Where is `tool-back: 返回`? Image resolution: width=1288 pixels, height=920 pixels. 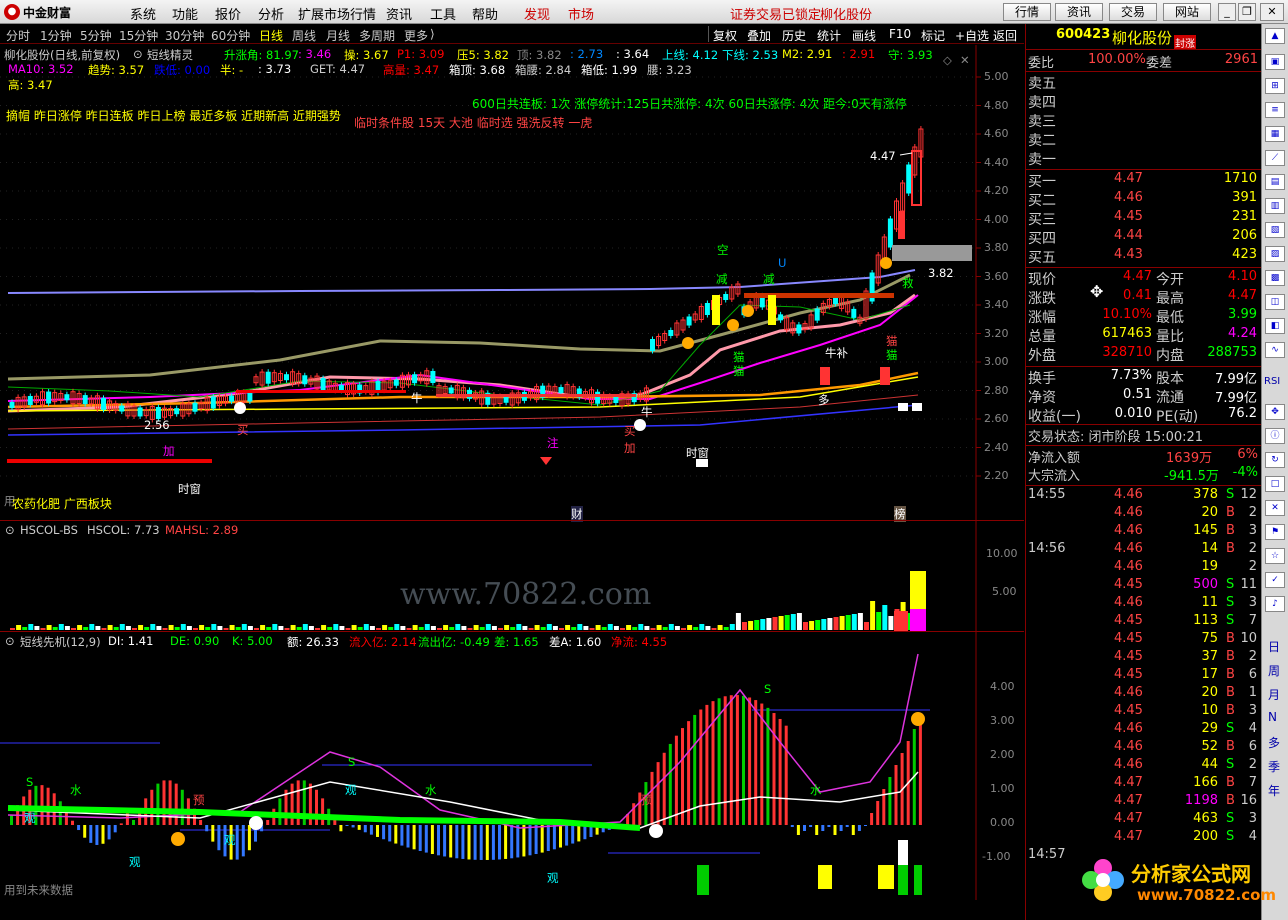 tool-back: 返回 is located at coordinates (1005, 35).